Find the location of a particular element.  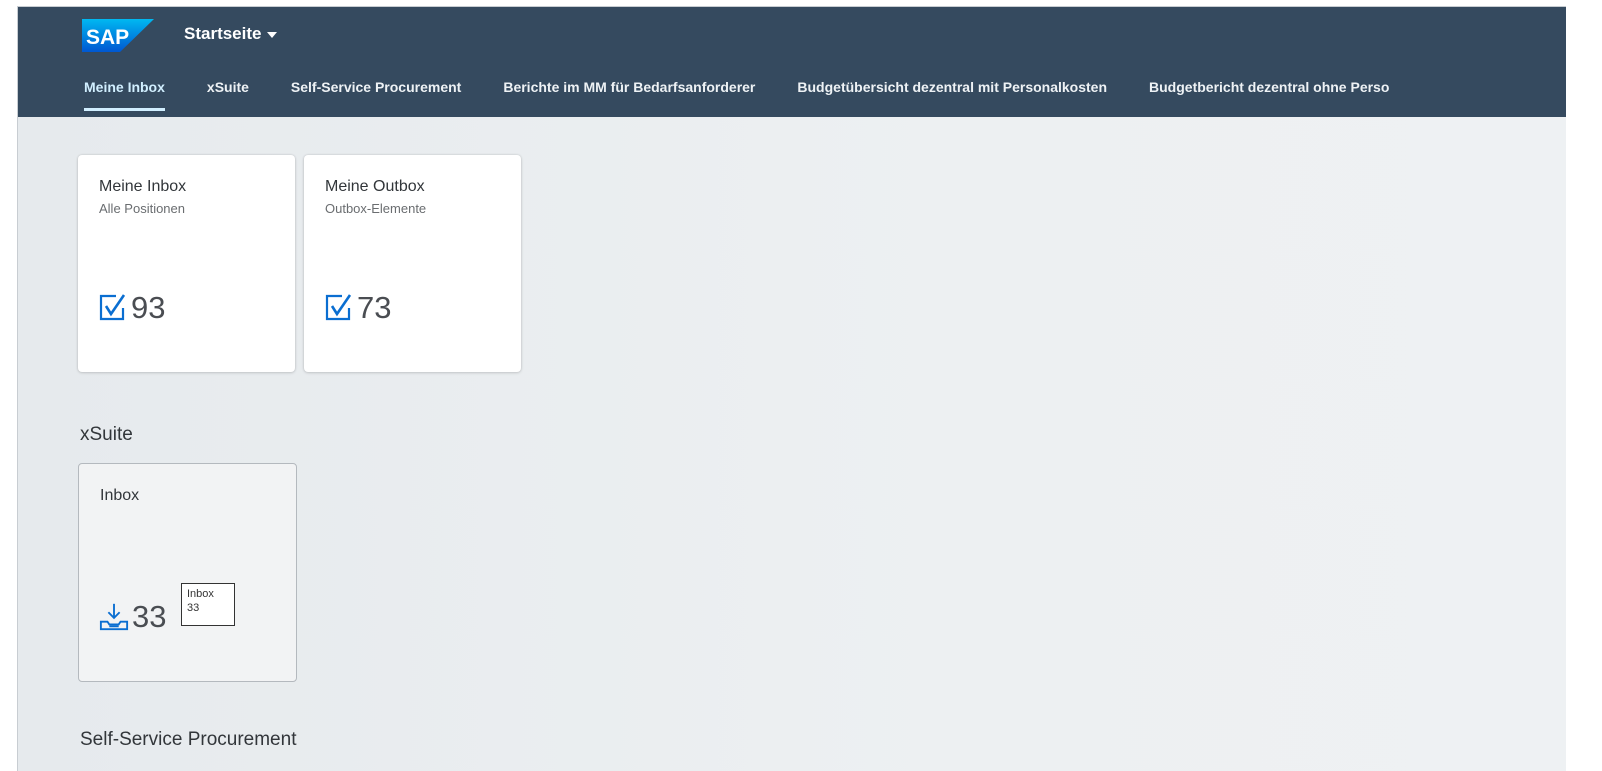

tile-kpi: 93 is located at coordinates (132, 307).